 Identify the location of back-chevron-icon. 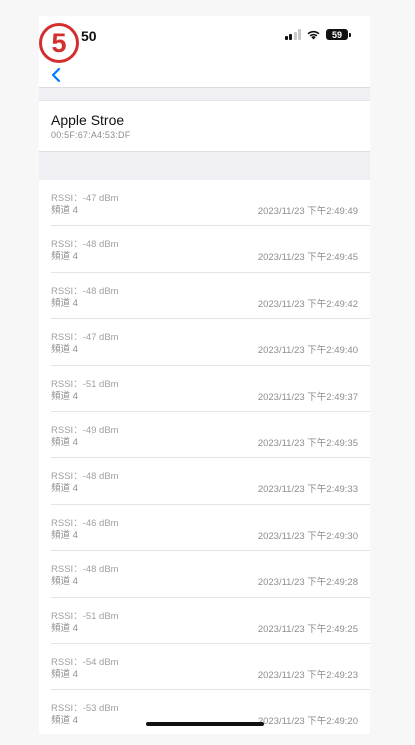
(57, 74).